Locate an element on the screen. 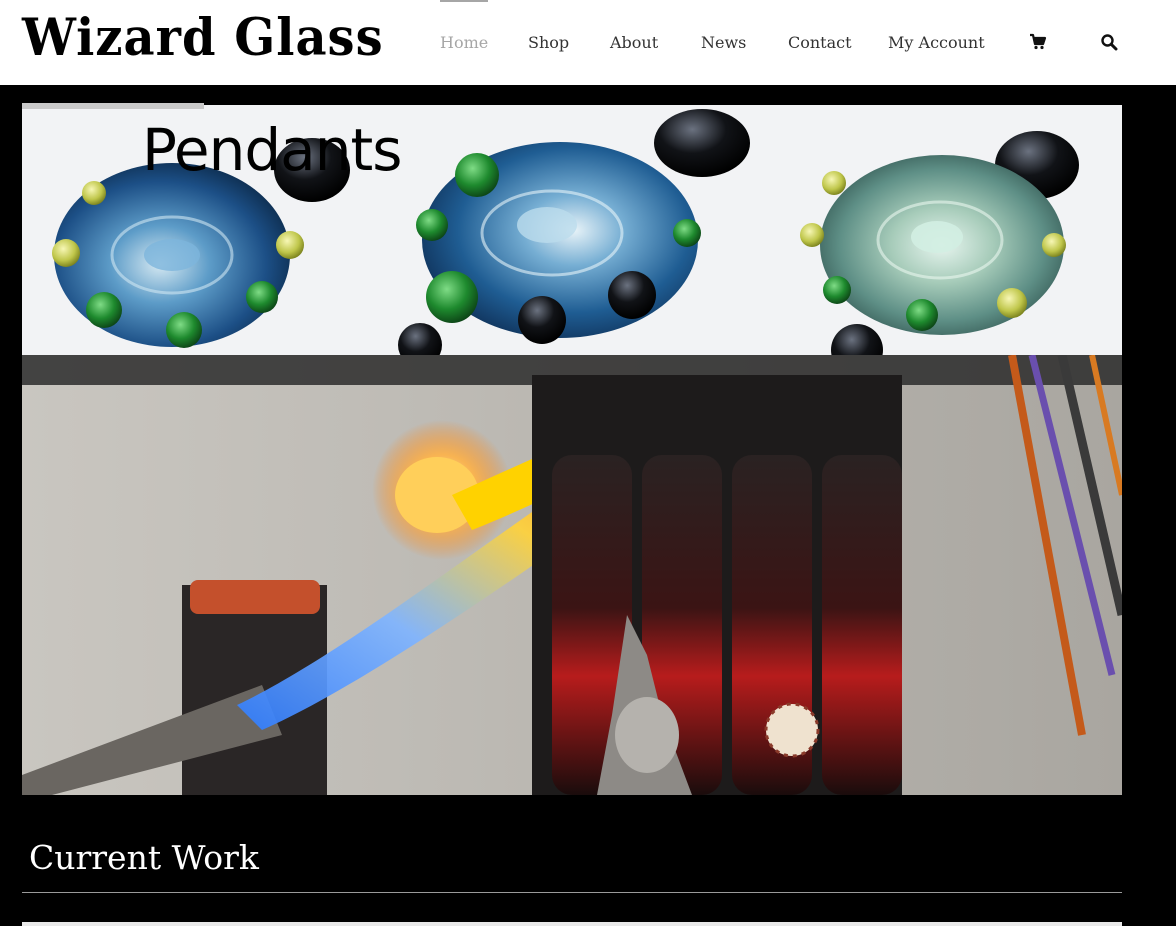 This screenshot has width=1176, height=926. nav-item-home: Home is located at coordinates (464, 42).